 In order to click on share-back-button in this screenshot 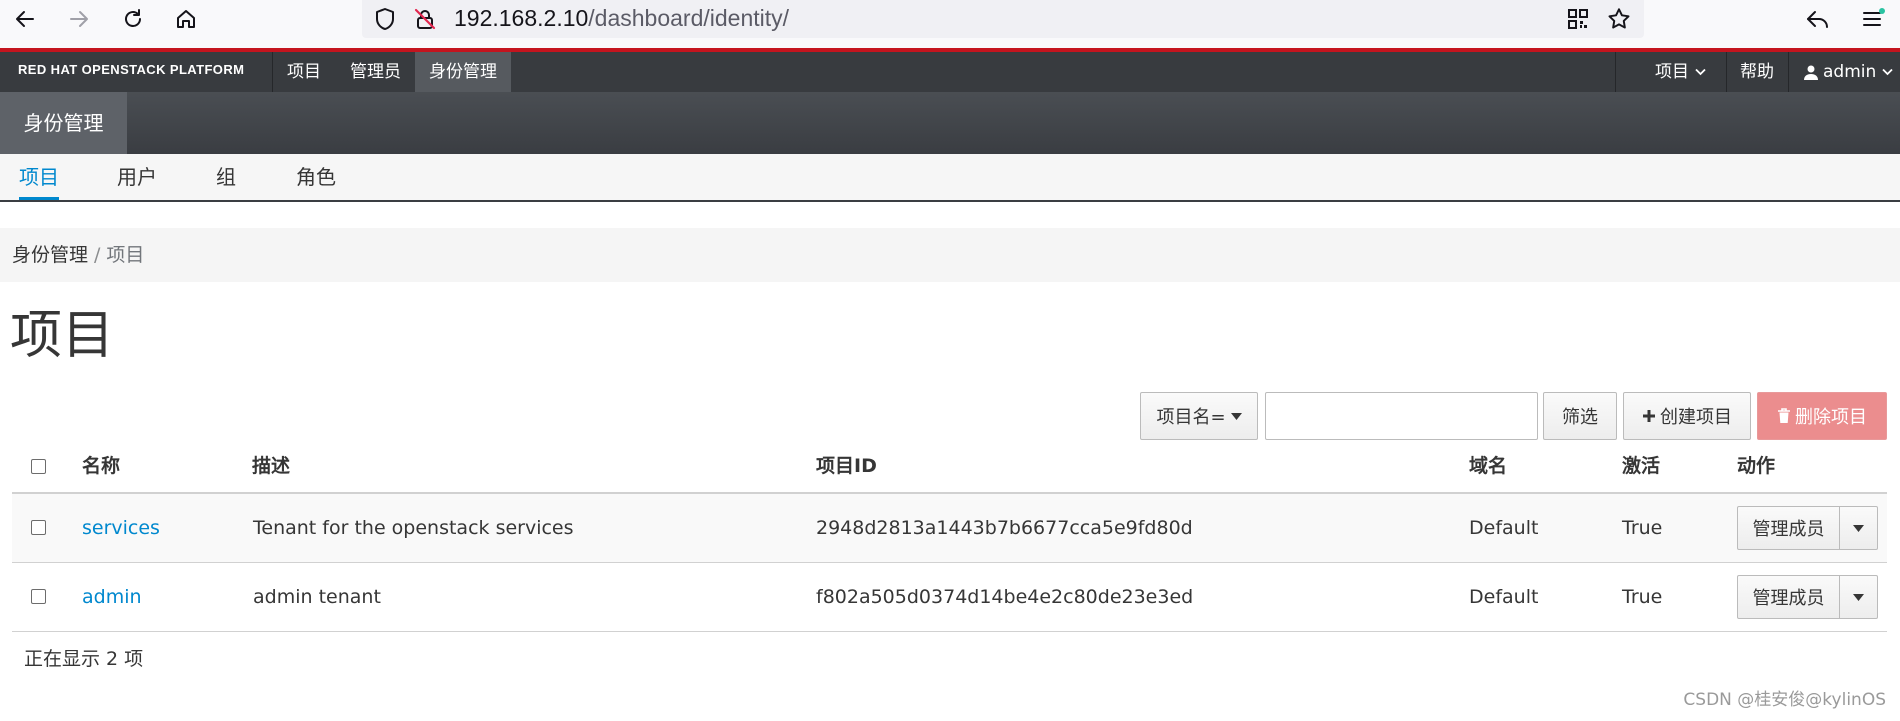, I will do `click(1818, 19)`.